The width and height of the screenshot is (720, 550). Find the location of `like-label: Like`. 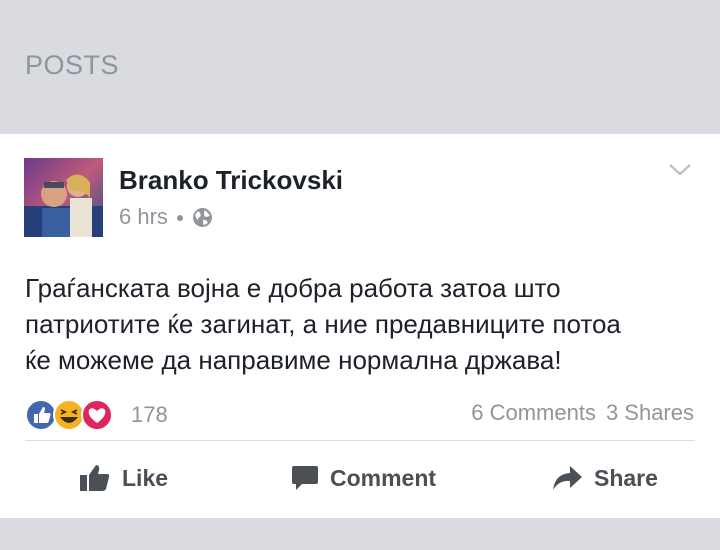

like-label: Like is located at coordinates (145, 477).